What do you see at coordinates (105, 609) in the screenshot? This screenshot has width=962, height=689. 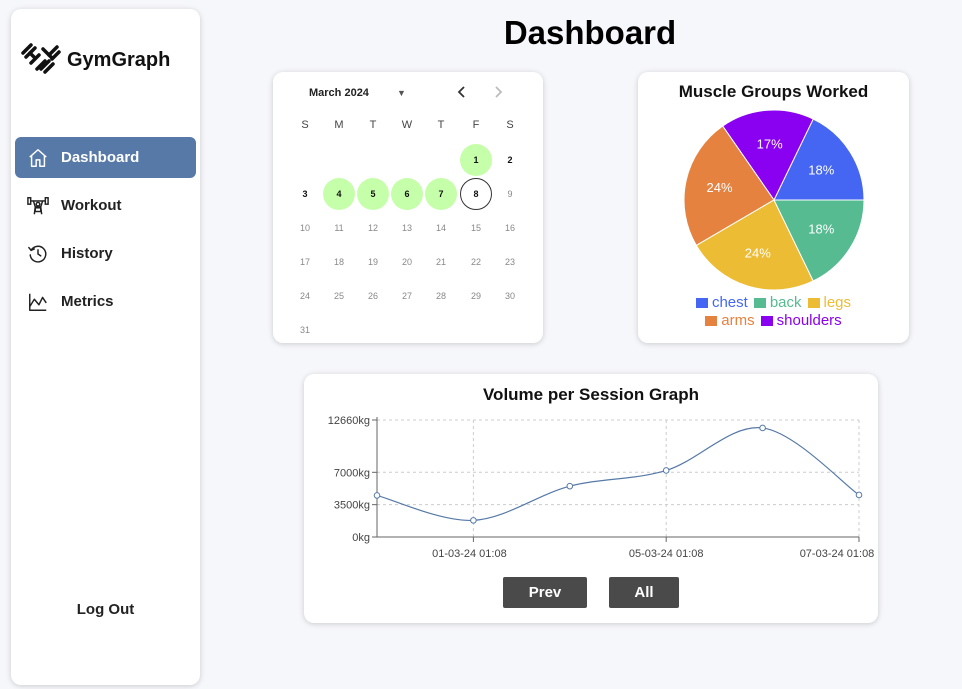 I see `logout-button: Log Out` at bounding box center [105, 609].